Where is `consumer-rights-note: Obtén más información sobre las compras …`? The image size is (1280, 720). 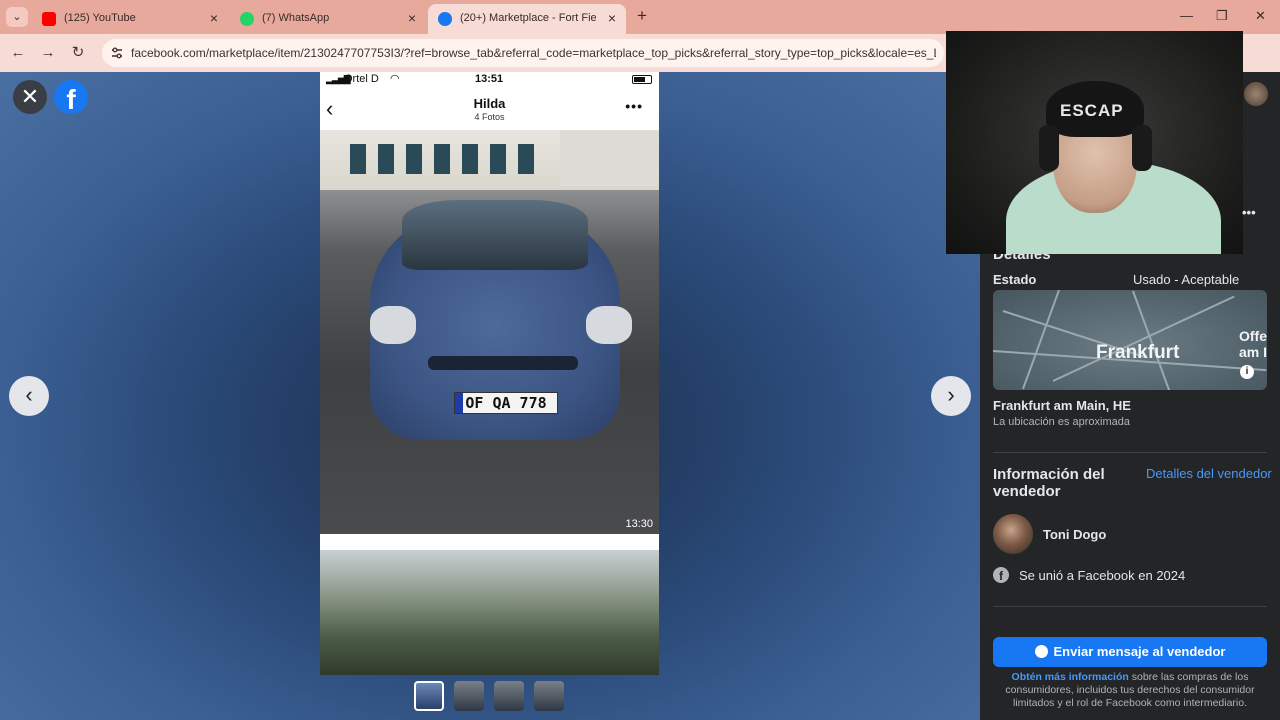
consumer-rights-note: Obtén más información sobre las compras … is located at coordinates (1130, 690).